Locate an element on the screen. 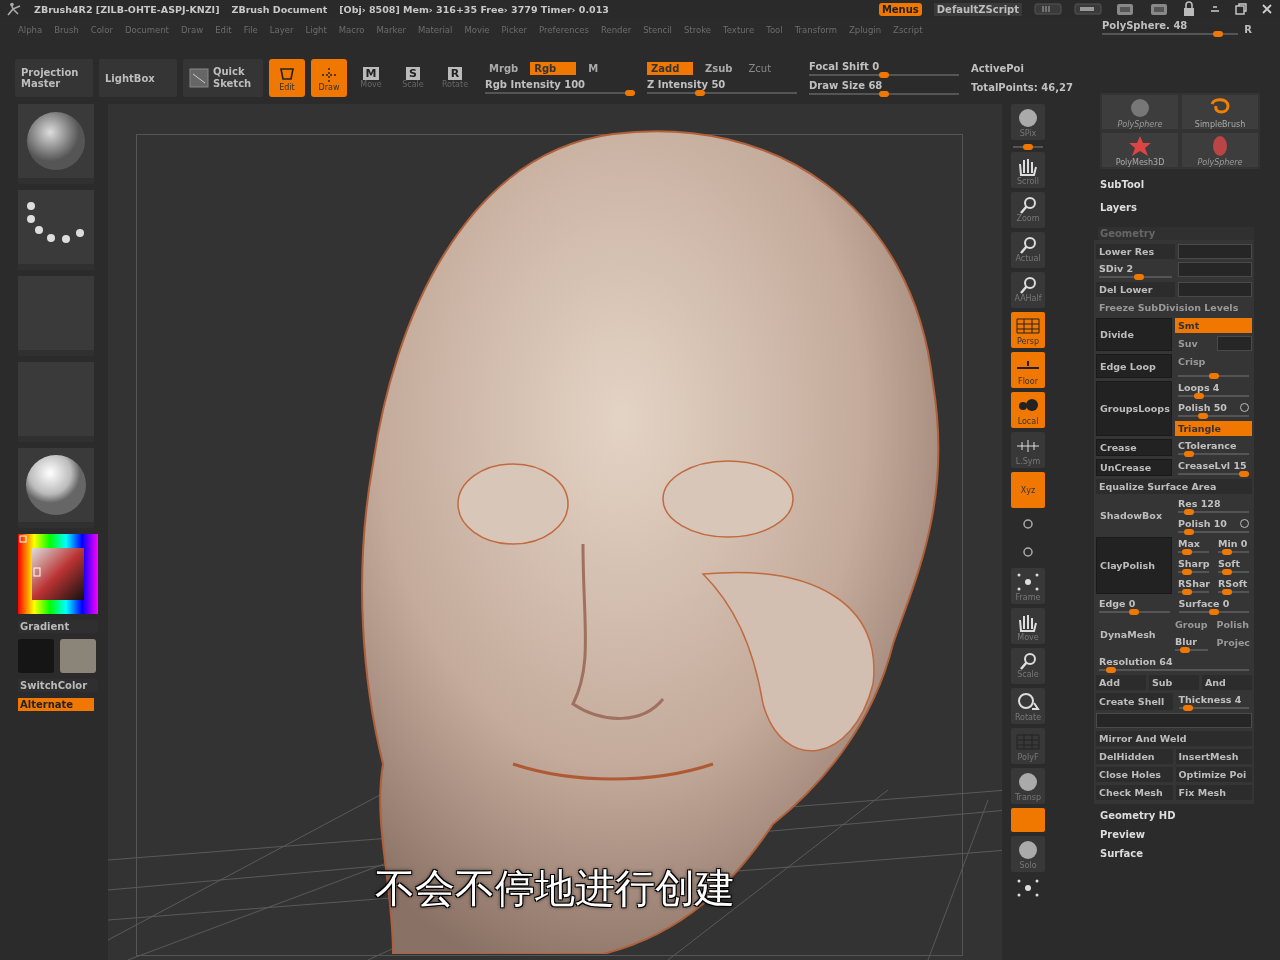 The width and height of the screenshot is (1280, 960). geometry-button: GroupsLoops is located at coordinates (1134, 408).